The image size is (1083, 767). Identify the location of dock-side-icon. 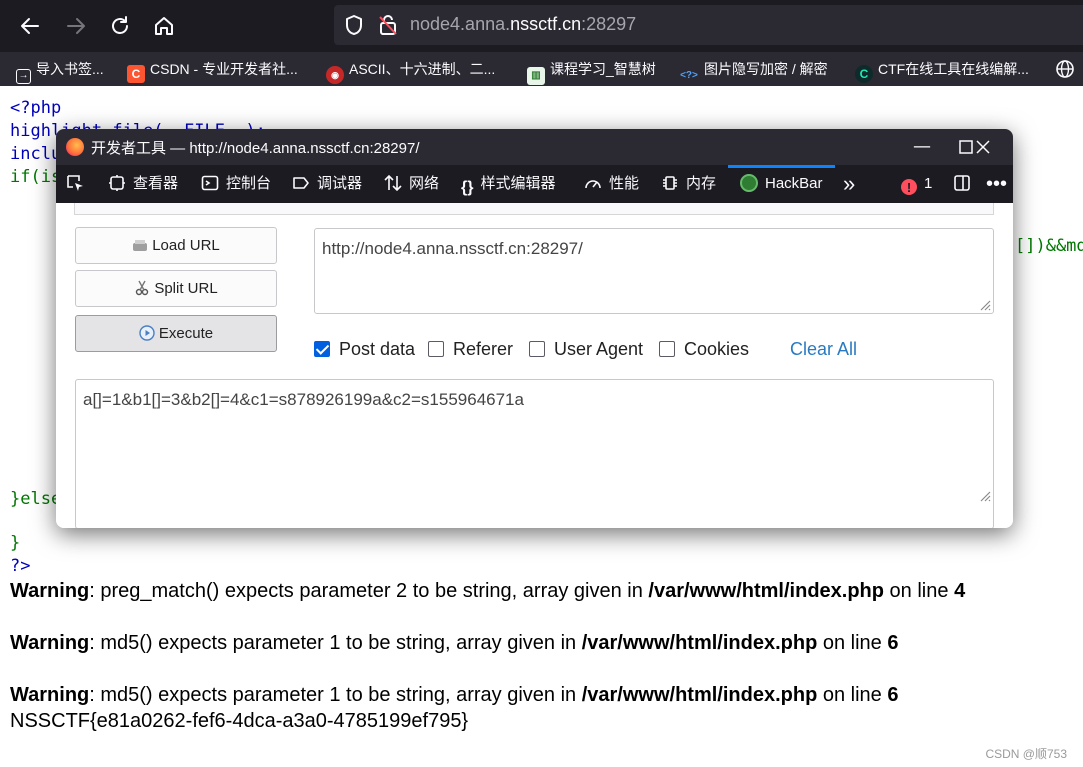
(962, 183).